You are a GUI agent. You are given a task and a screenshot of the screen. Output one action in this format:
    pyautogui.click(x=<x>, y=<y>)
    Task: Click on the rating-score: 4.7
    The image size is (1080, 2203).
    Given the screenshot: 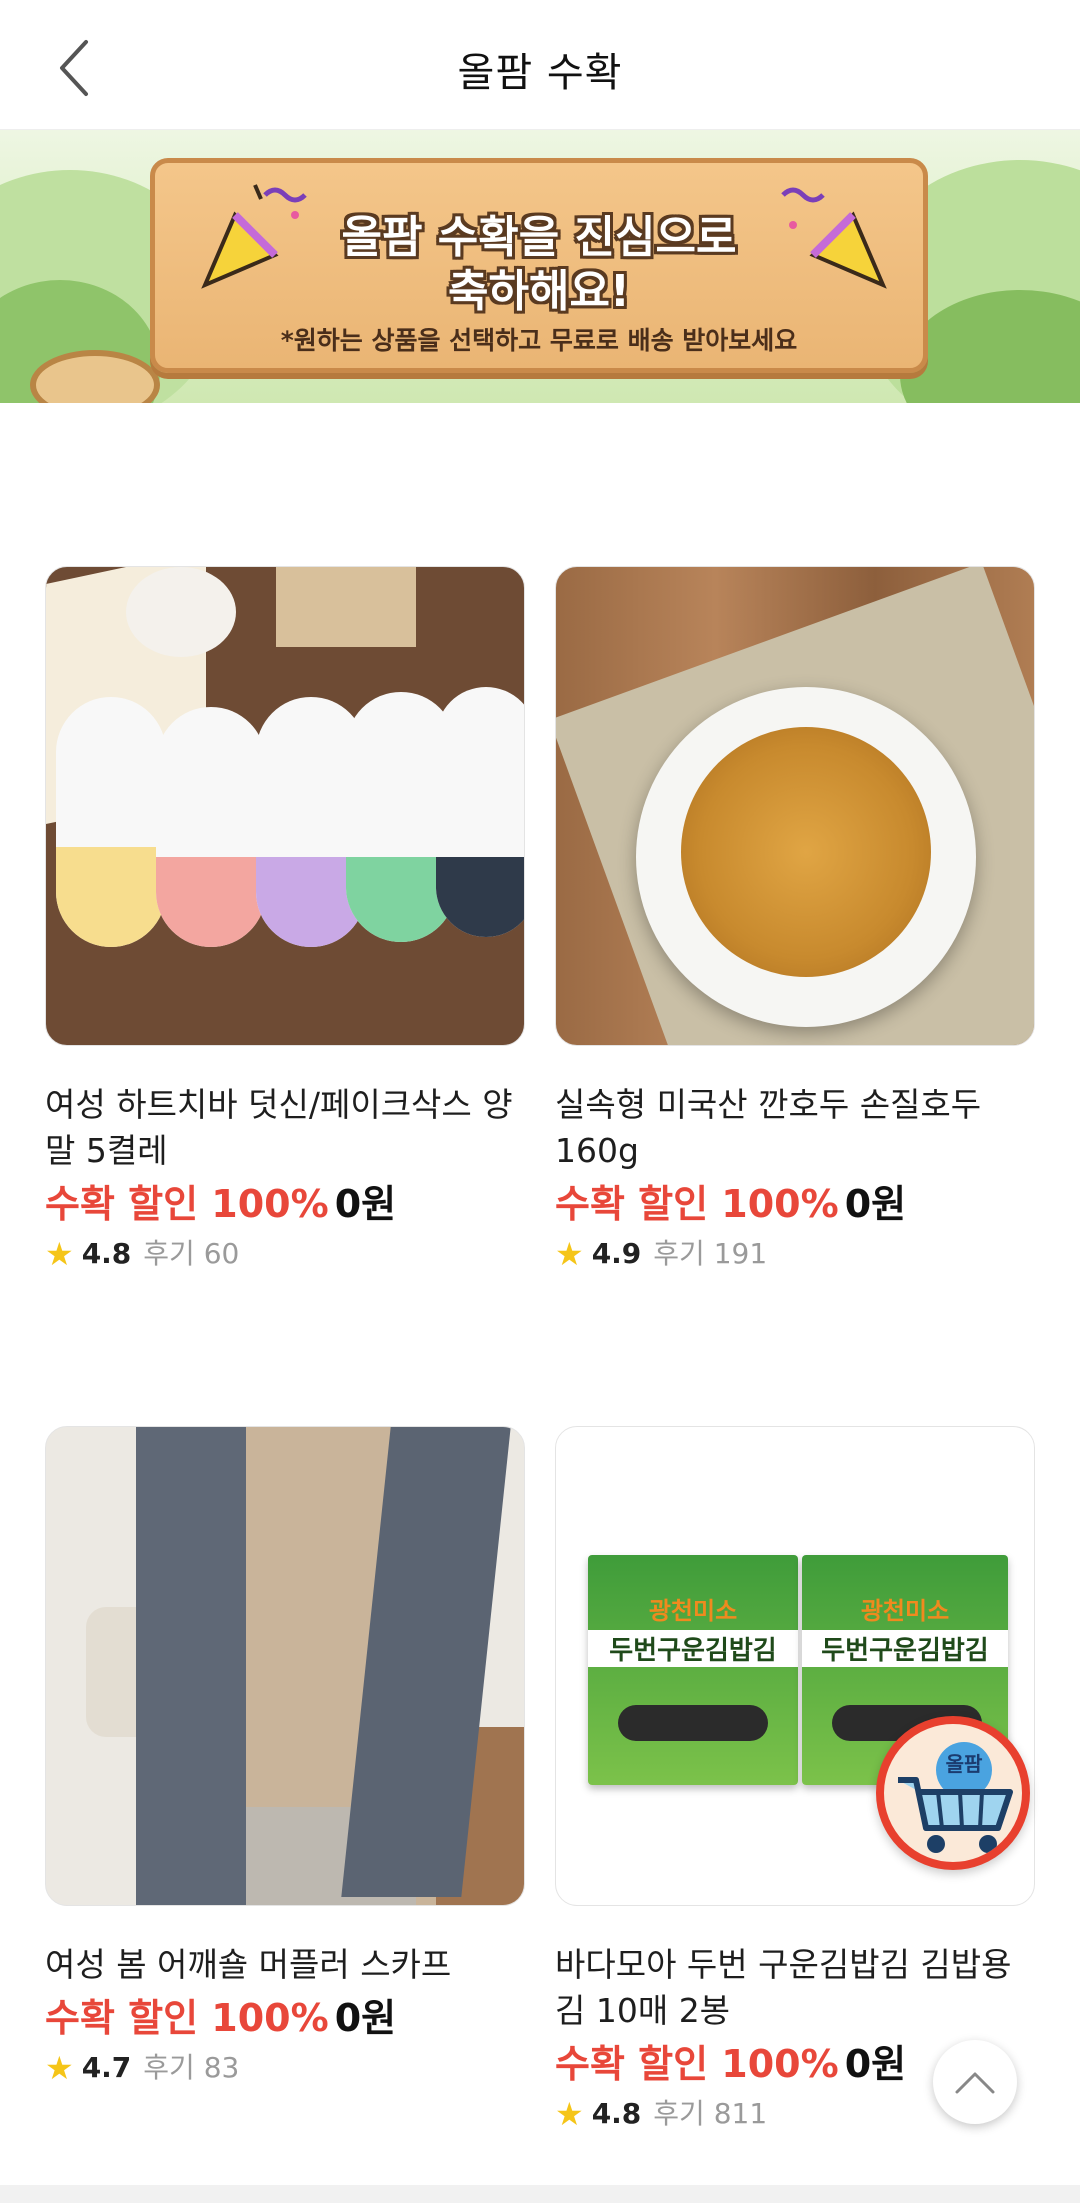 What is the action you would take?
    pyautogui.click(x=106, y=2067)
    